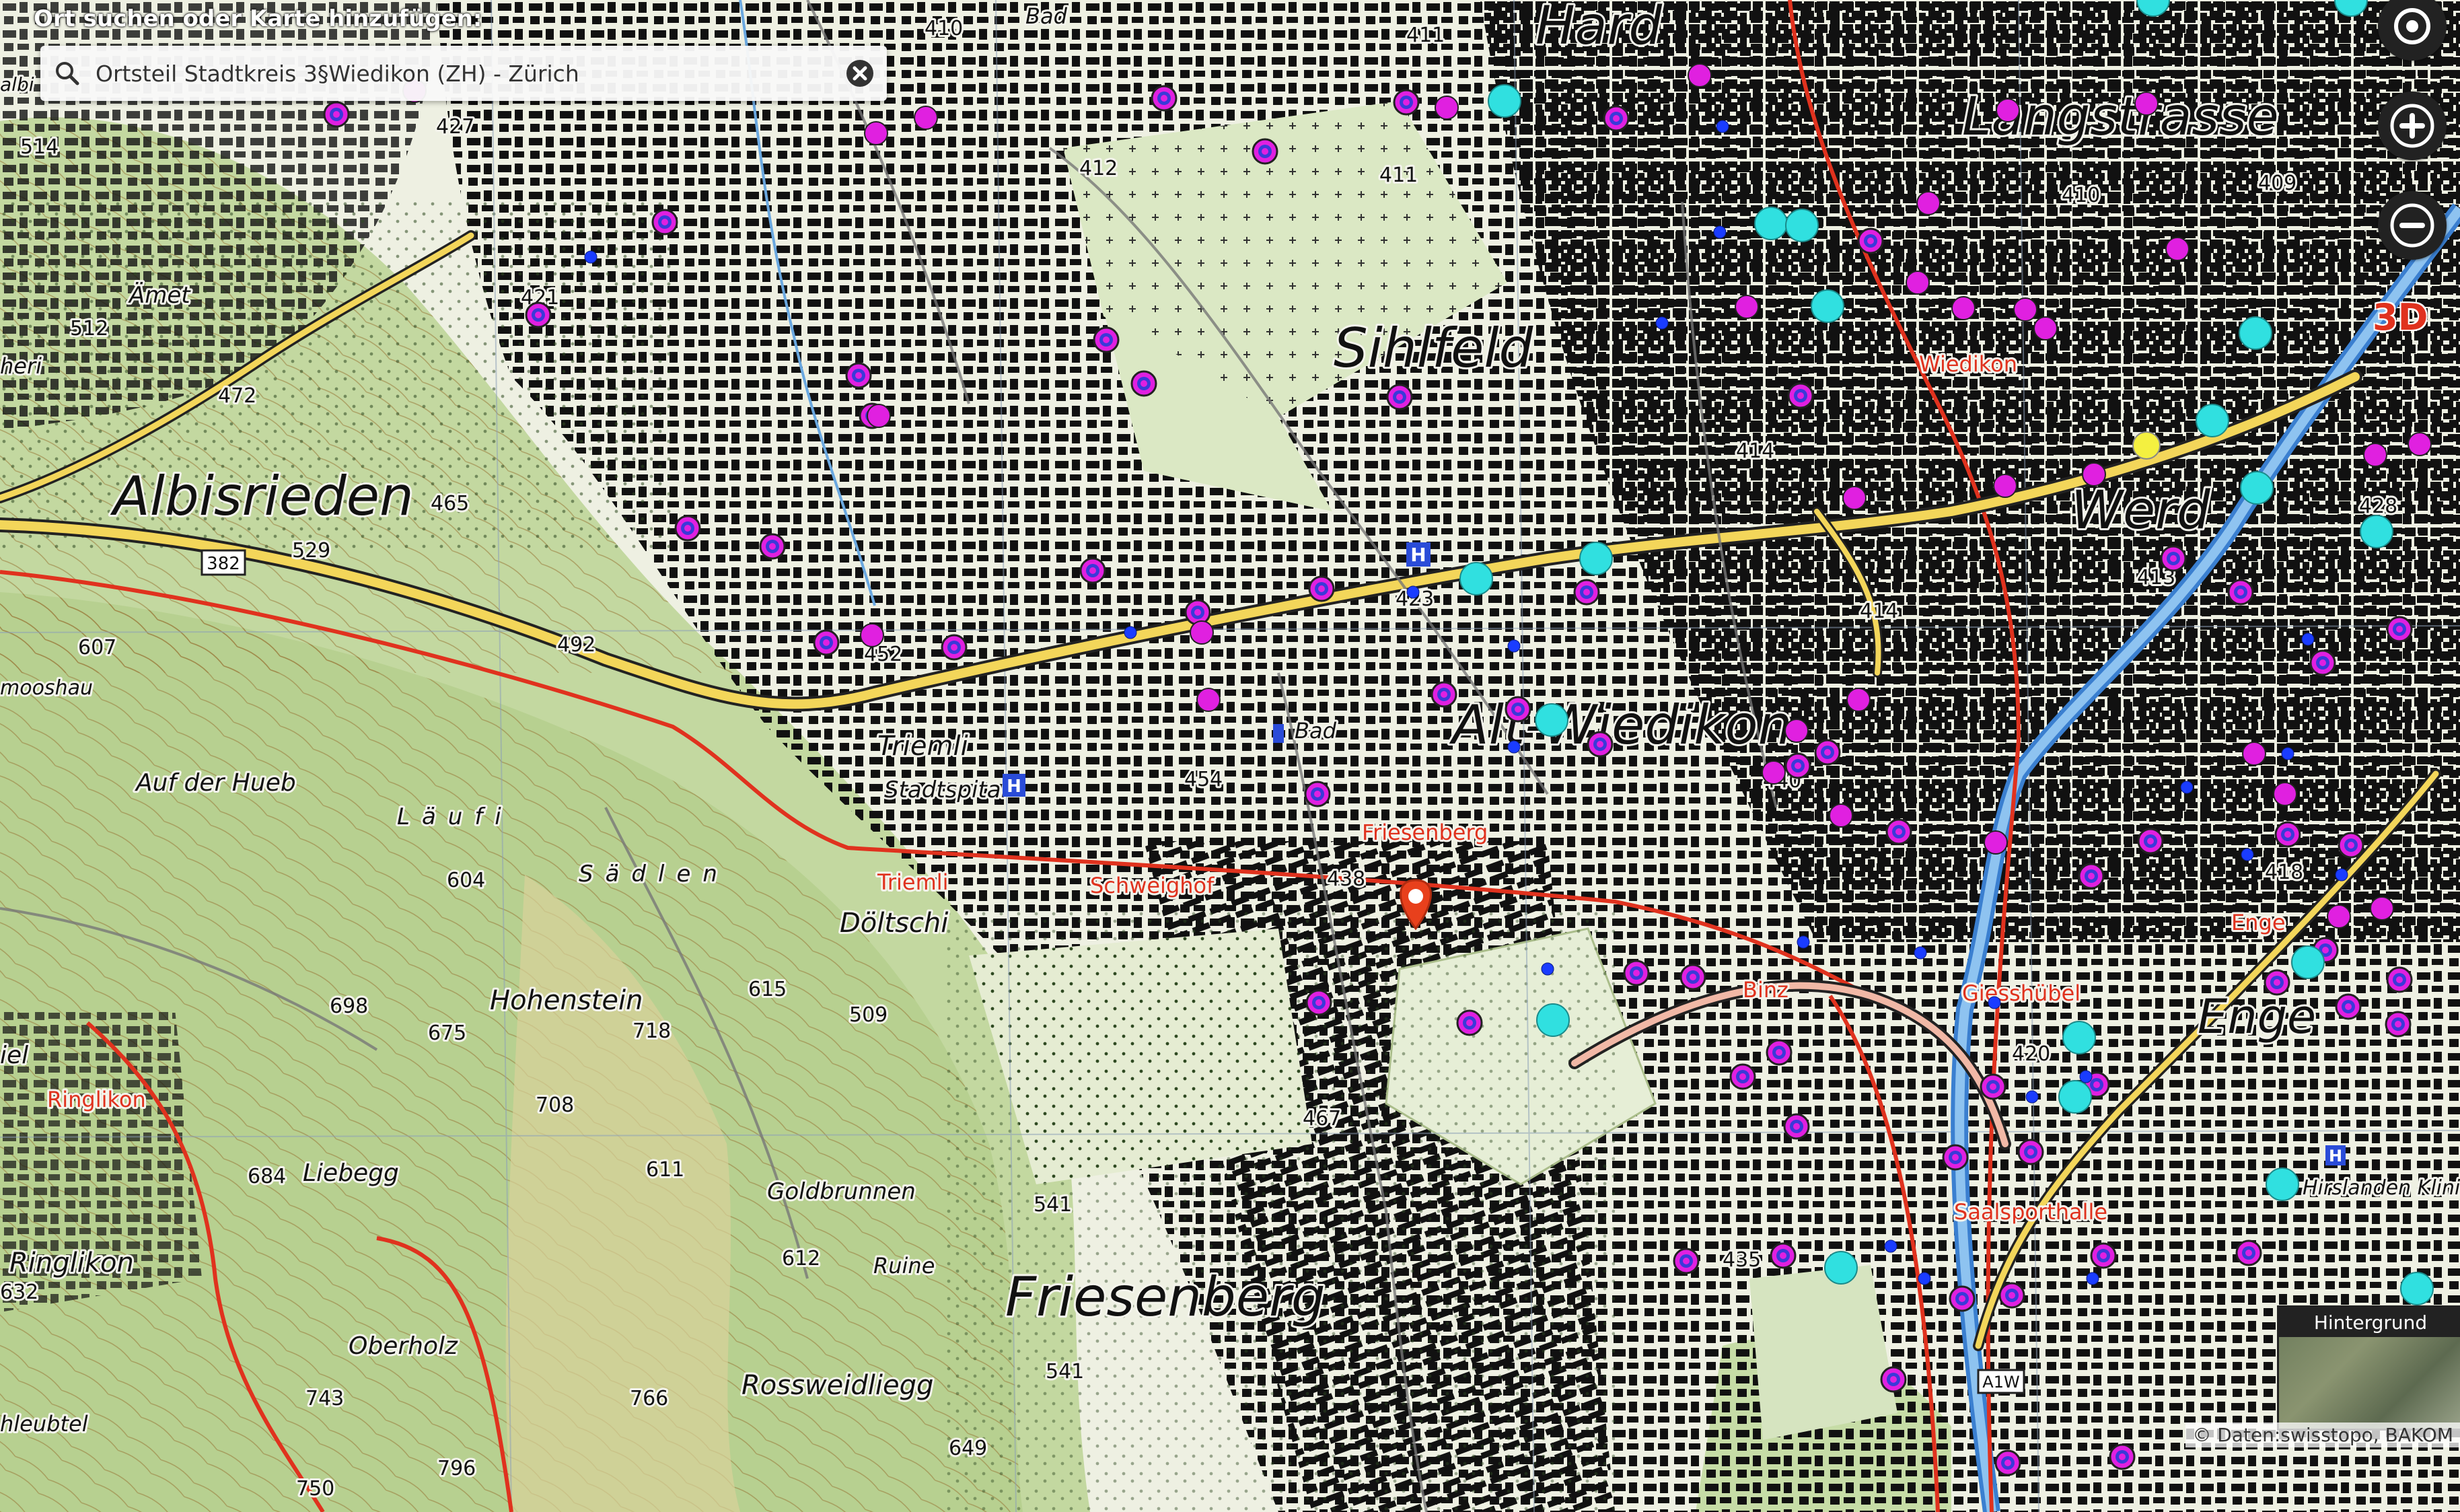 This screenshot has width=2460, height=1512. Describe the element at coordinates (2400, 317) in the screenshot. I see `3d-button: 3D` at that location.